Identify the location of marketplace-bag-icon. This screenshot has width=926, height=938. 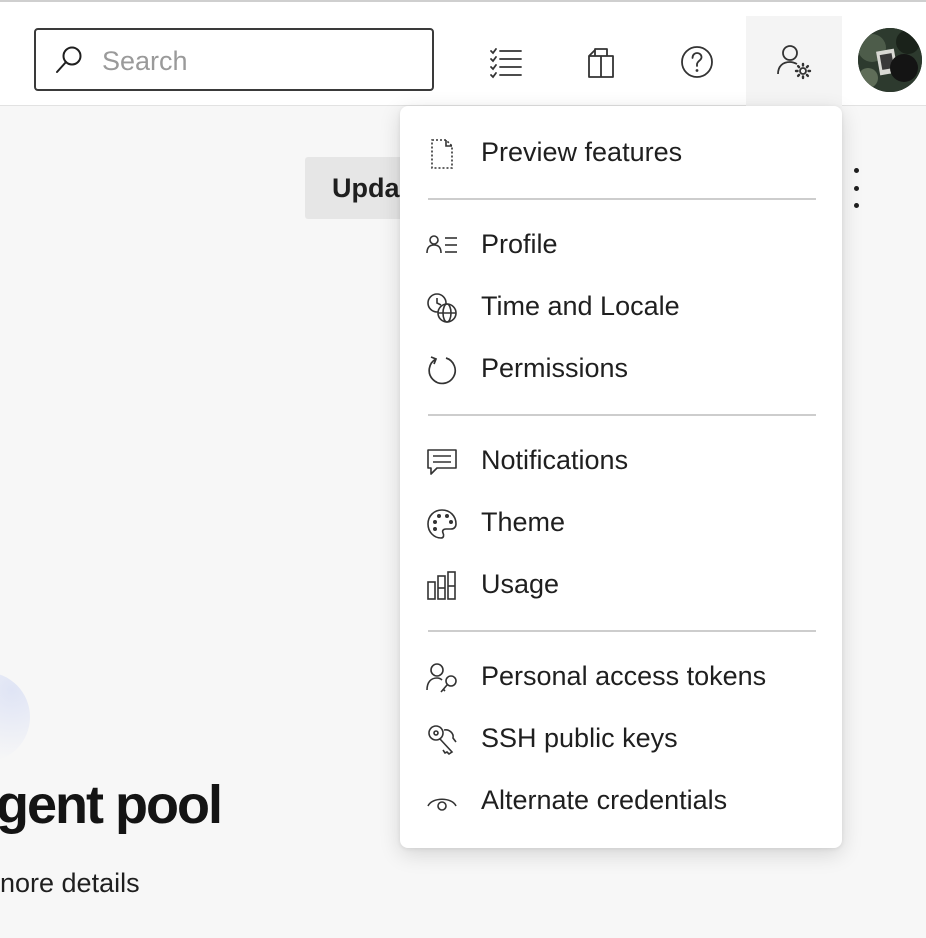
(601, 63).